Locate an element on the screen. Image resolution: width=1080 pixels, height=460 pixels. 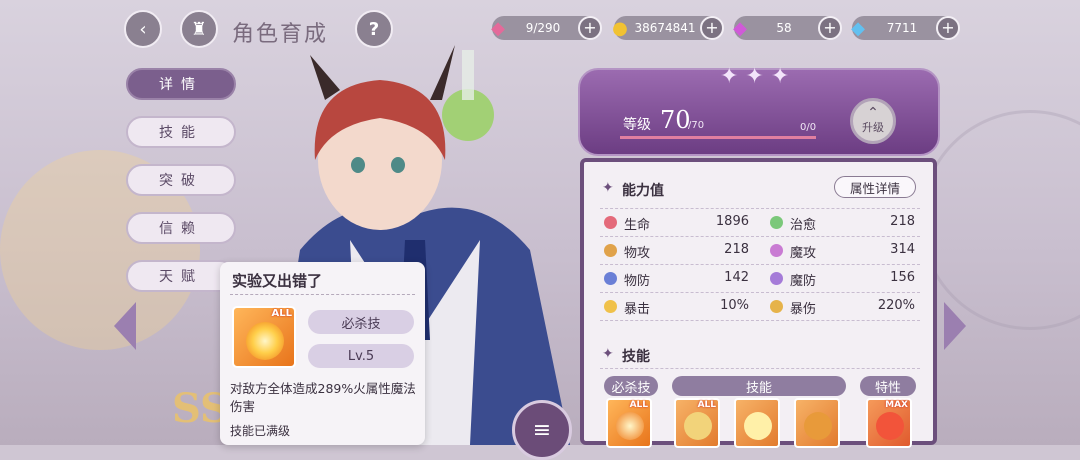
prev-character-arrow is located at coordinates (125, 326).